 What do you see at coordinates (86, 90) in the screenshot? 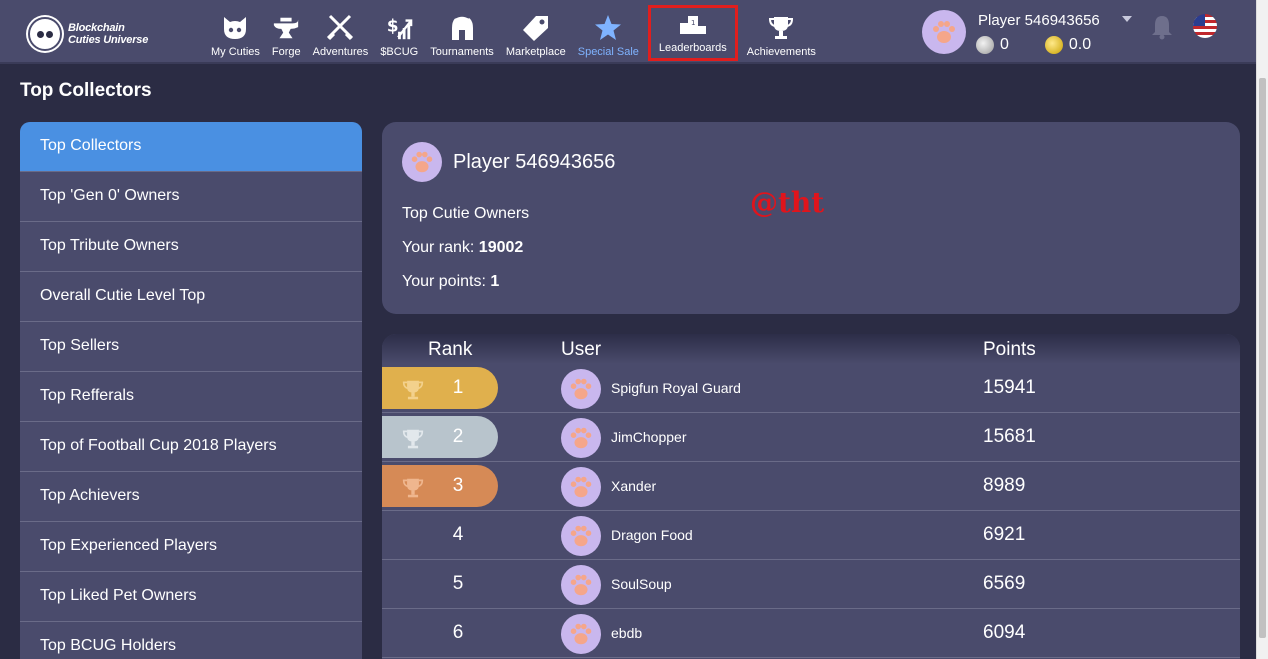
I see `page-title: Top Collectors` at bounding box center [86, 90].